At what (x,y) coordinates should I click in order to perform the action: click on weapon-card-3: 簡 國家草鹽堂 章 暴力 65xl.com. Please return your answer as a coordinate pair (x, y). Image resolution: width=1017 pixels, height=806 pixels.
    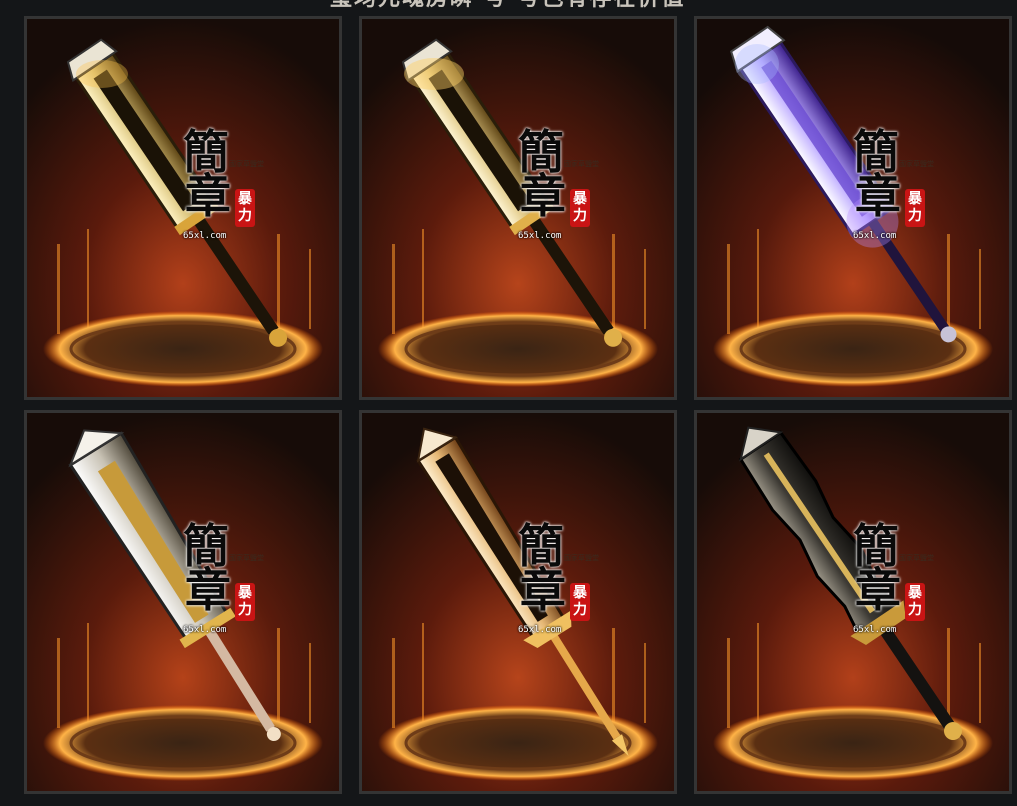
    Looking at the image, I should click on (853, 208).